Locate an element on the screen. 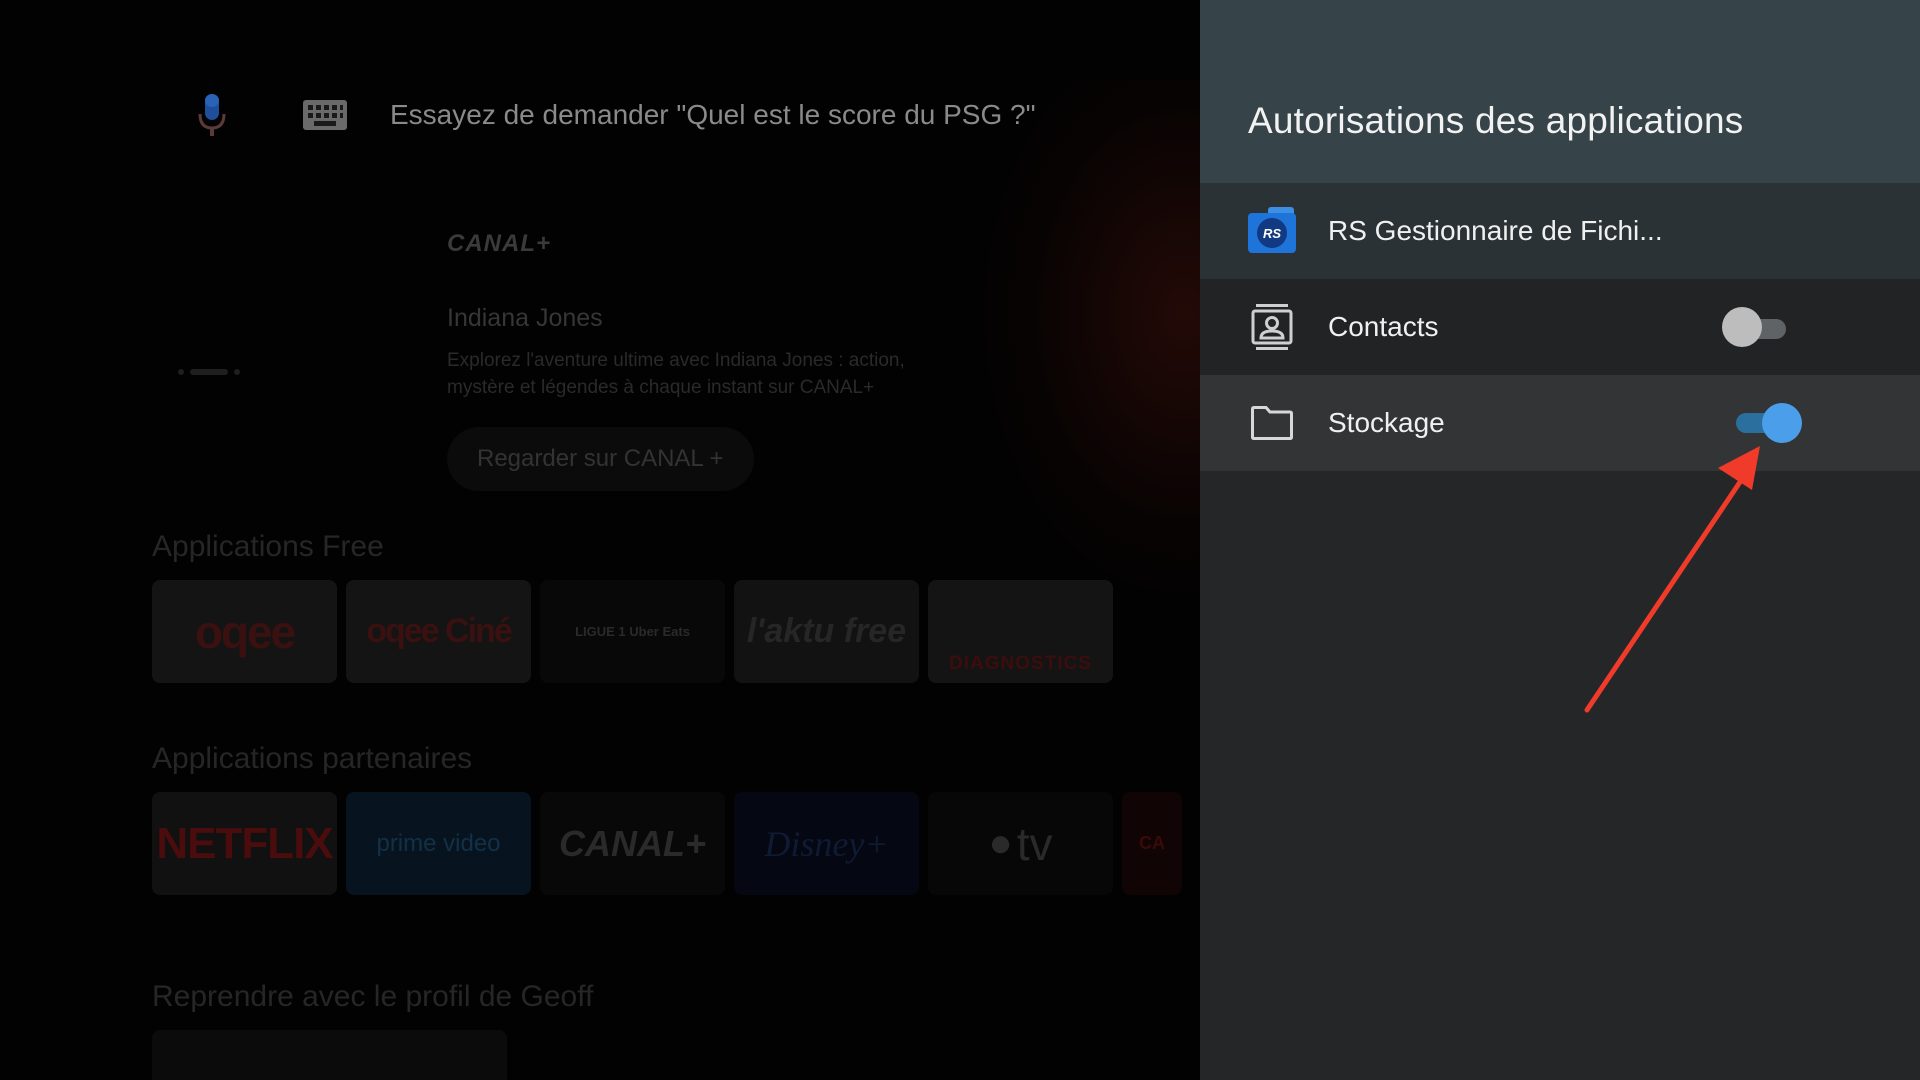 This screenshot has height=1080, width=1920. app-tile-netflix: NETFLIX is located at coordinates (244, 843).